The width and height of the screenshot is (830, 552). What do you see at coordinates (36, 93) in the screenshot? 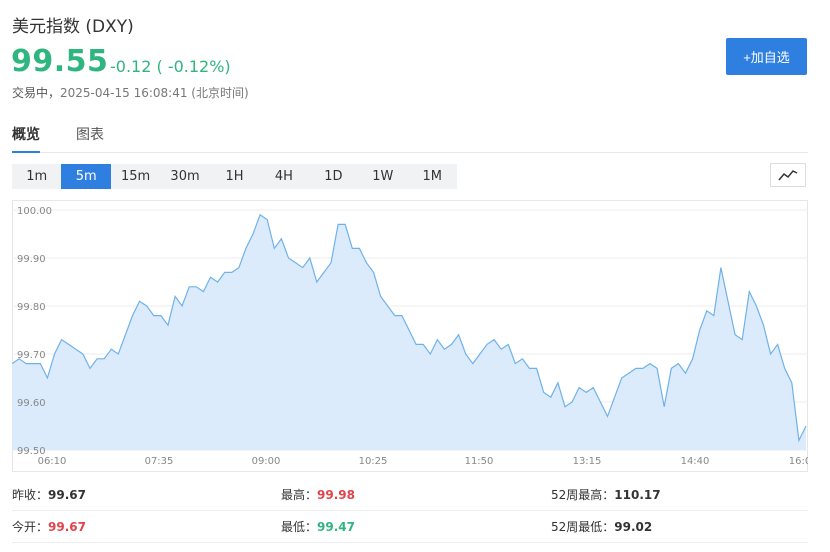
I see `status-label: 交易中，` at bounding box center [36, 93].